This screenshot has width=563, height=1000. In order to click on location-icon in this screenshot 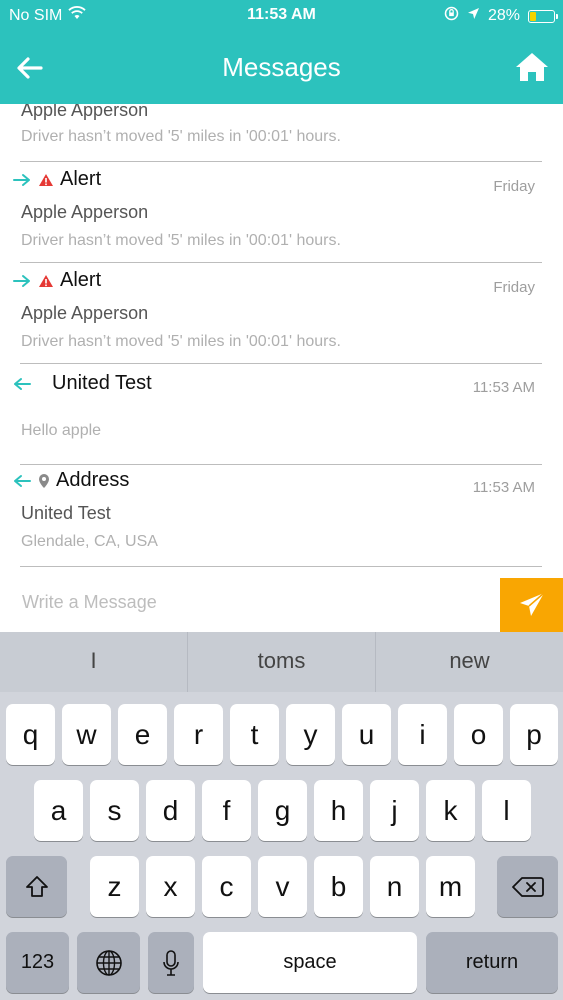, I will do `click(473, 16)`.